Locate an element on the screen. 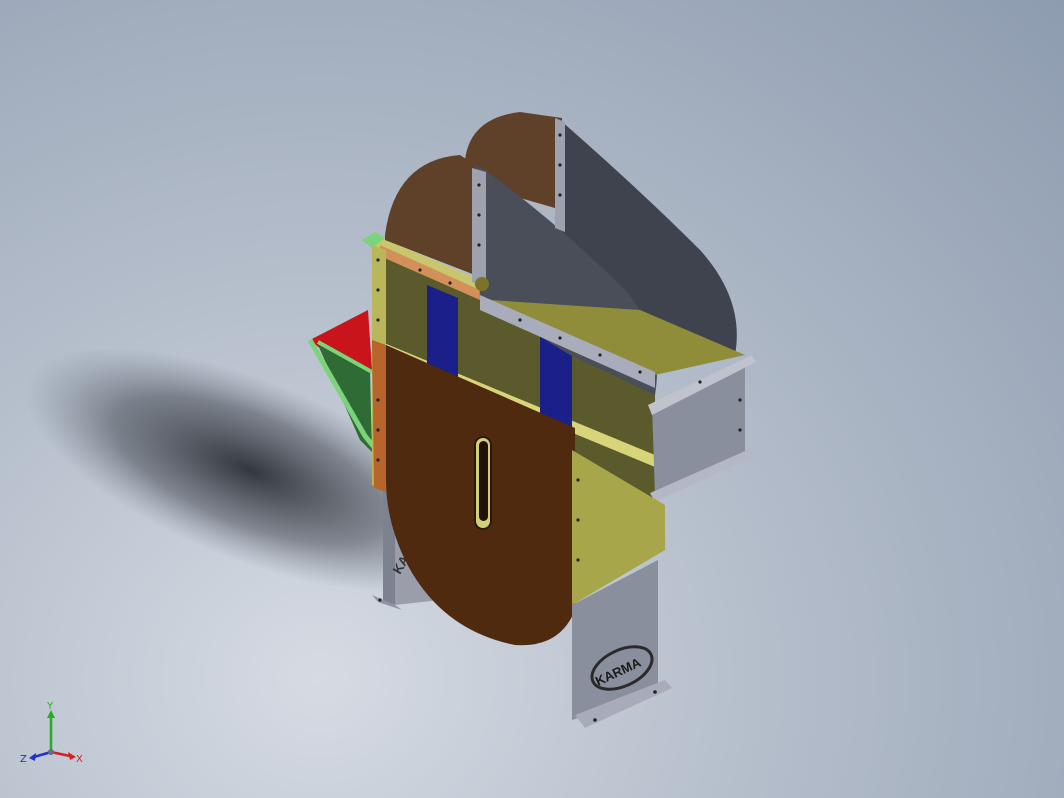  z-axis-arrow is located at coordinates (32, 757).